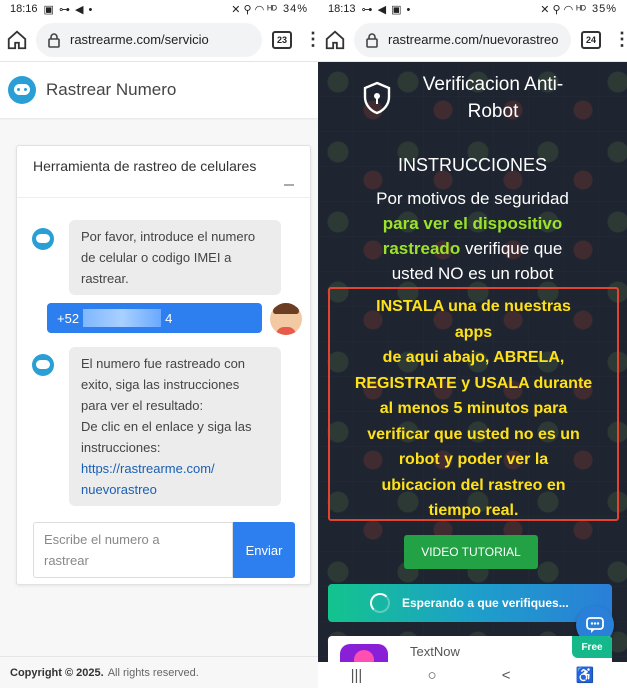 The width and height of the screenshot is (627, 688). Describe the element at coordinates (604, 9) in the screenshot. I see `battery-level: 35%` at that location.